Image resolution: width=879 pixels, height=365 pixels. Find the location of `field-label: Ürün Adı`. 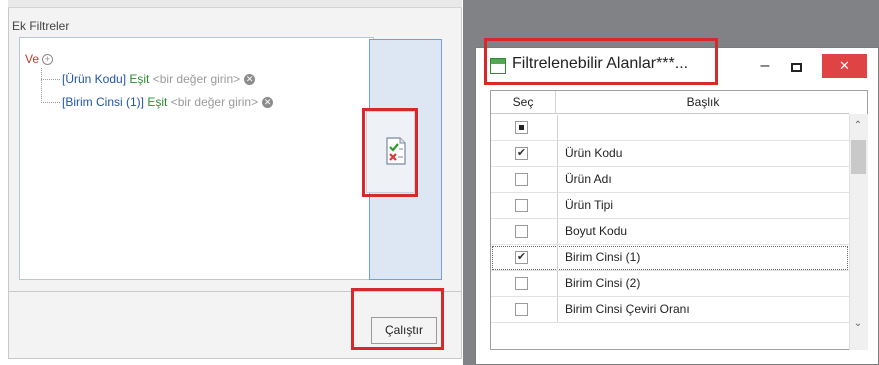

field-label: Ürün Adı is located at coordinates (588, 179).